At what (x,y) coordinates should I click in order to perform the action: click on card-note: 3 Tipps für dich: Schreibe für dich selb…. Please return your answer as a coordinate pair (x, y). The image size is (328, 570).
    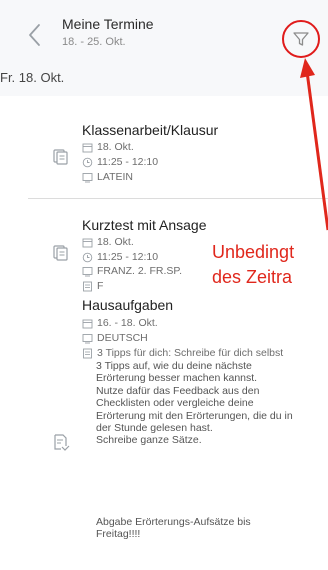
    Looking at the image, I should click on (182, 353).